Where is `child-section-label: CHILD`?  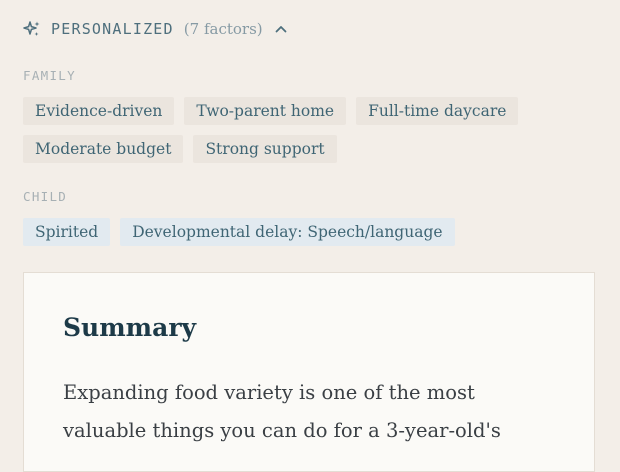
child-section-label: CHILD is located at coordinates (45, 196).